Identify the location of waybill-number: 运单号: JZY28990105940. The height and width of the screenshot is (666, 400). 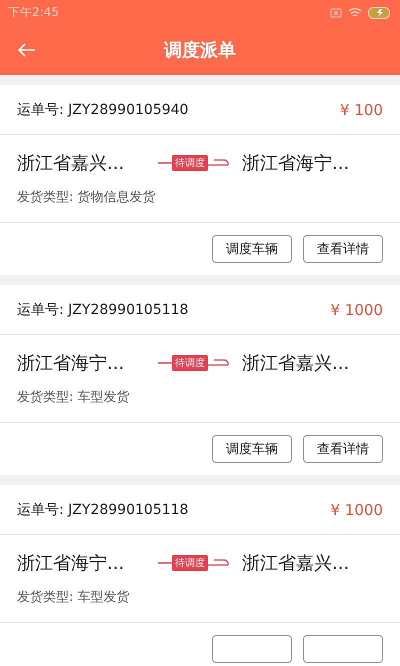
(102, 109).